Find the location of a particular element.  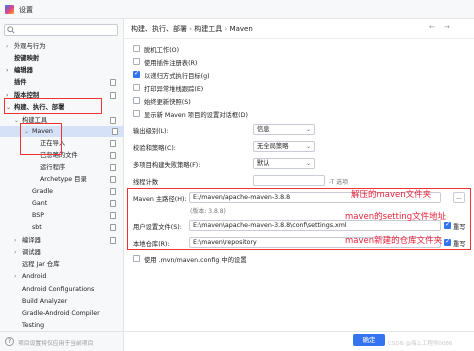

footer-divider is located at coordinates (237, 331).